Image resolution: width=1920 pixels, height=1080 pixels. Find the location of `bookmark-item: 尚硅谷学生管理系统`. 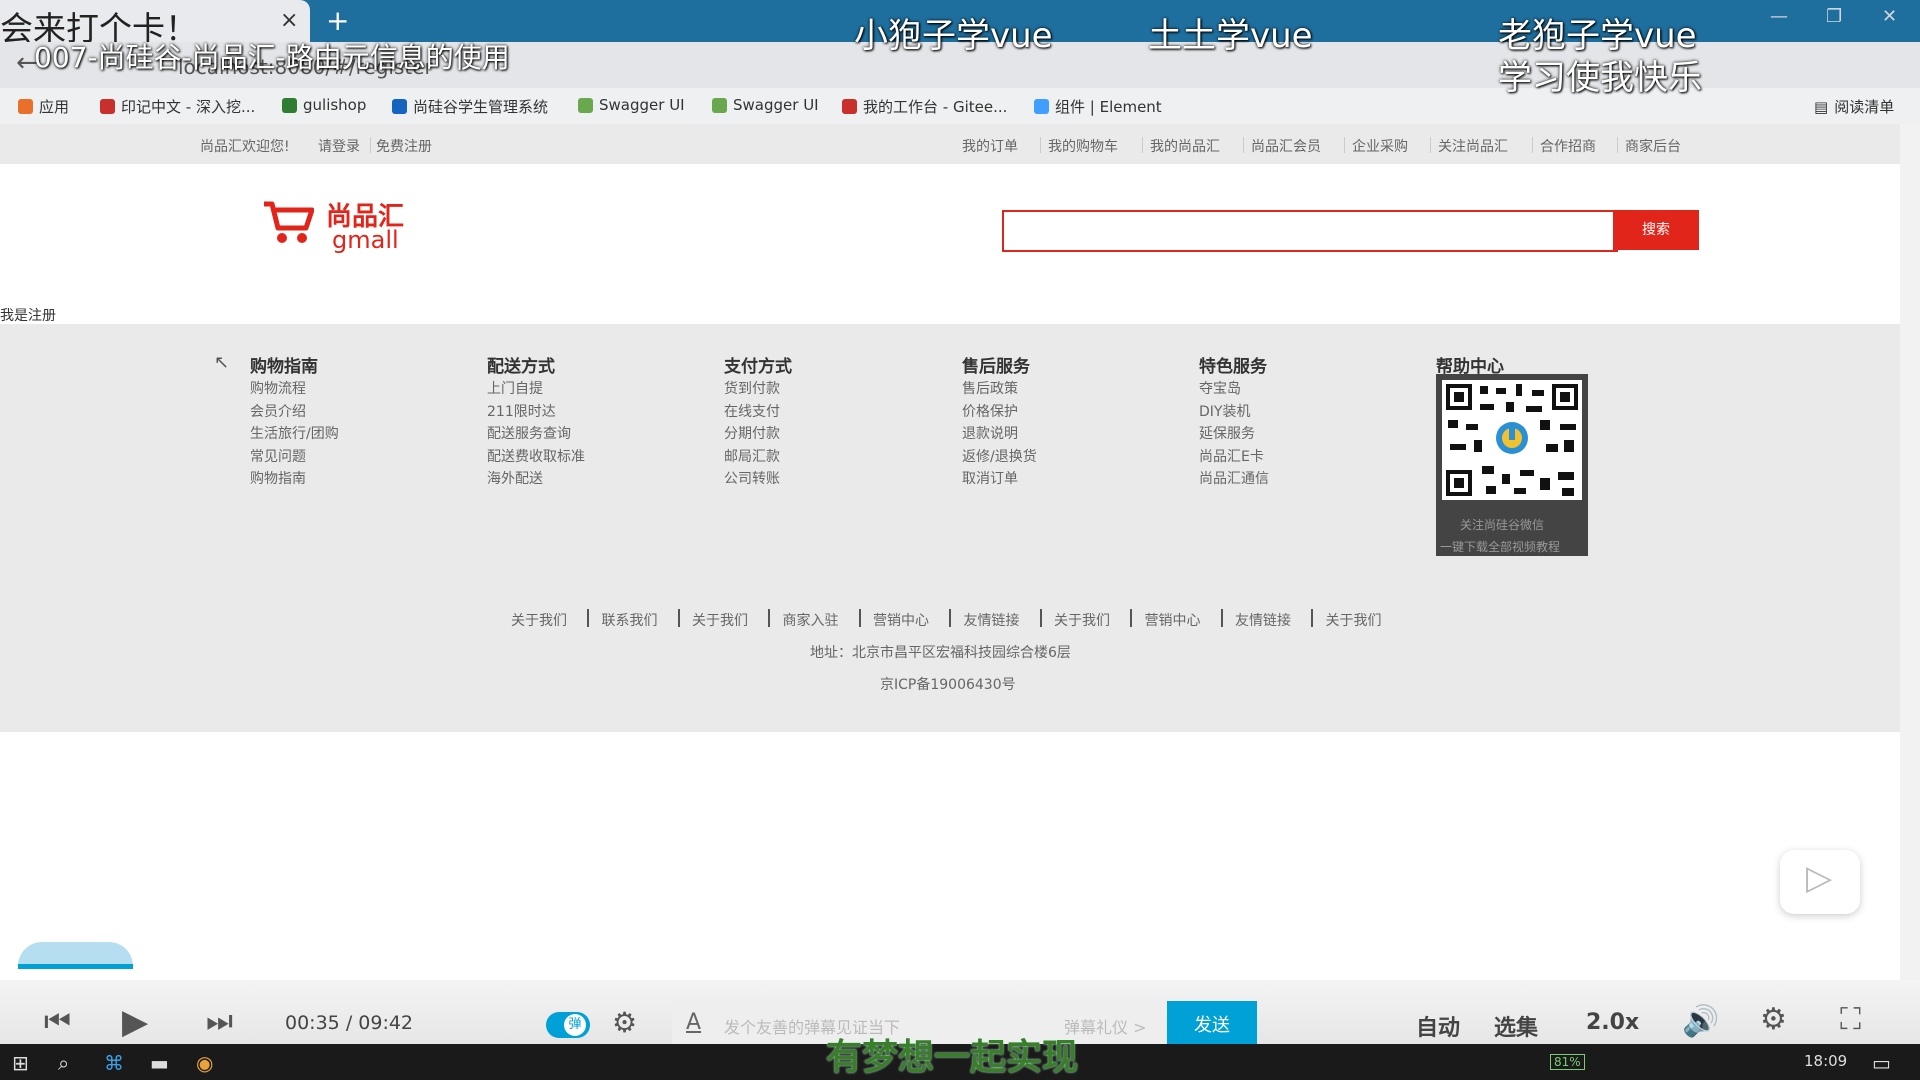

bookmark-item: 尚硅谷学生管理系统 is located at coordinates (470, 106).